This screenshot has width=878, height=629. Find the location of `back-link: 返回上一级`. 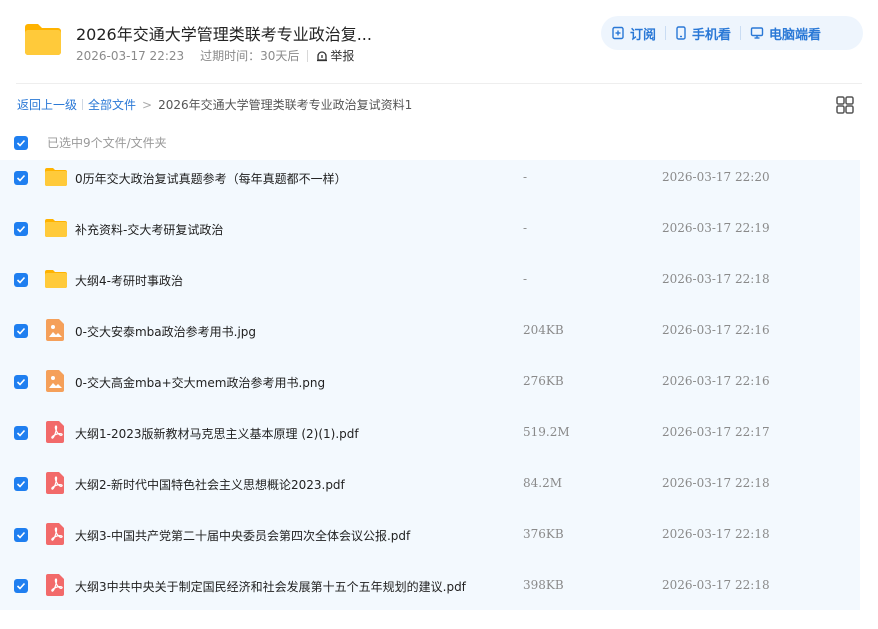

back-link: 返回上一级 is located at coordinates (47, 104).